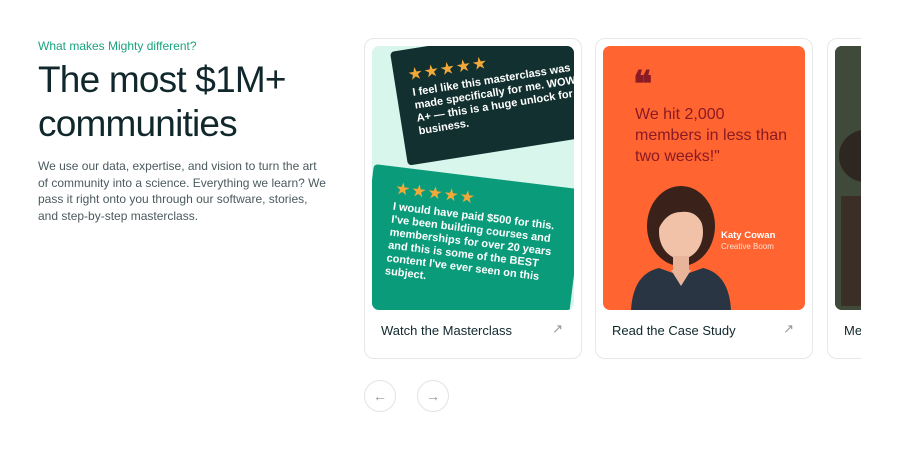 This screenshot has width=900, height=452. I want to click on third-card: Me, so click(844, 198).